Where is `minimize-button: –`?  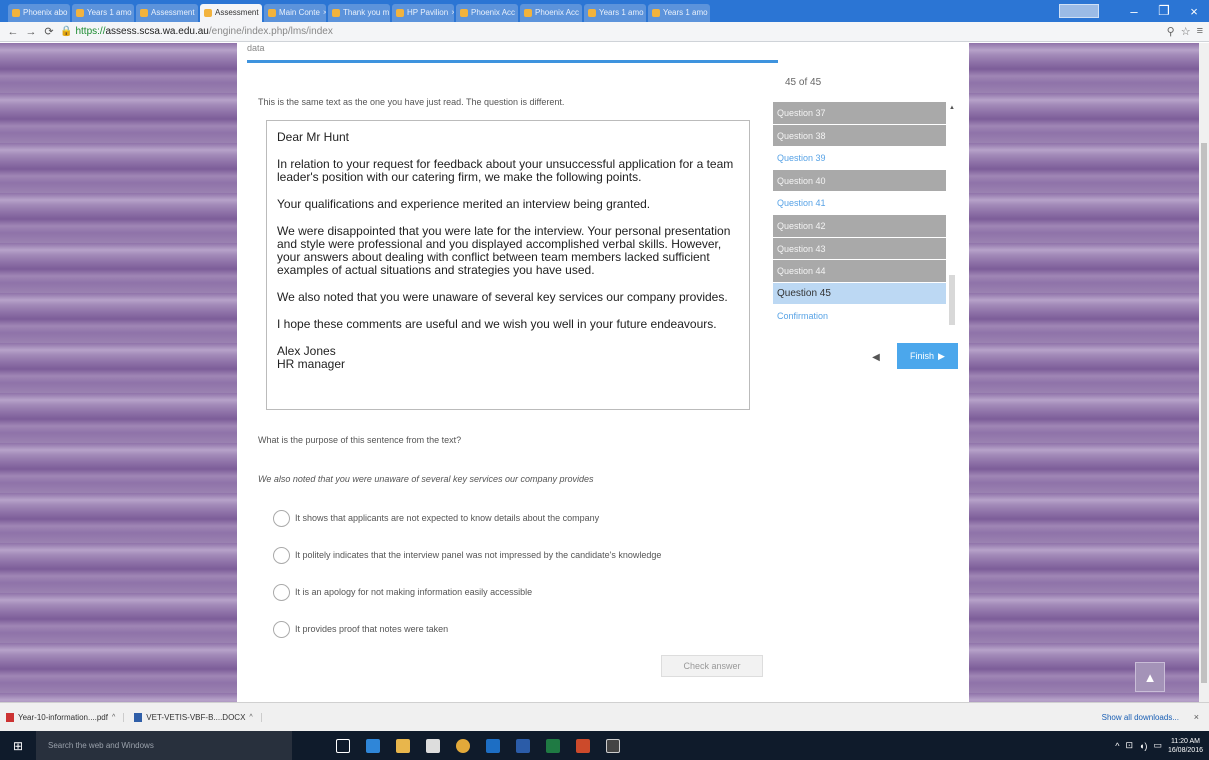 minimize-button: – is located at coordinates (1134, 11).